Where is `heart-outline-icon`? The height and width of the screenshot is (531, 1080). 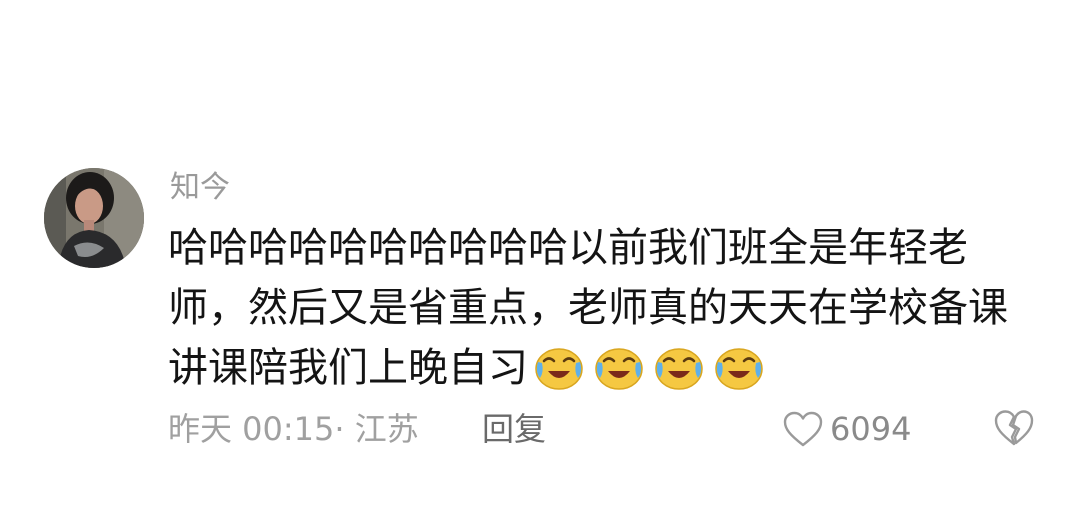 heart-outline-icon is located at coordinates (803, 429).